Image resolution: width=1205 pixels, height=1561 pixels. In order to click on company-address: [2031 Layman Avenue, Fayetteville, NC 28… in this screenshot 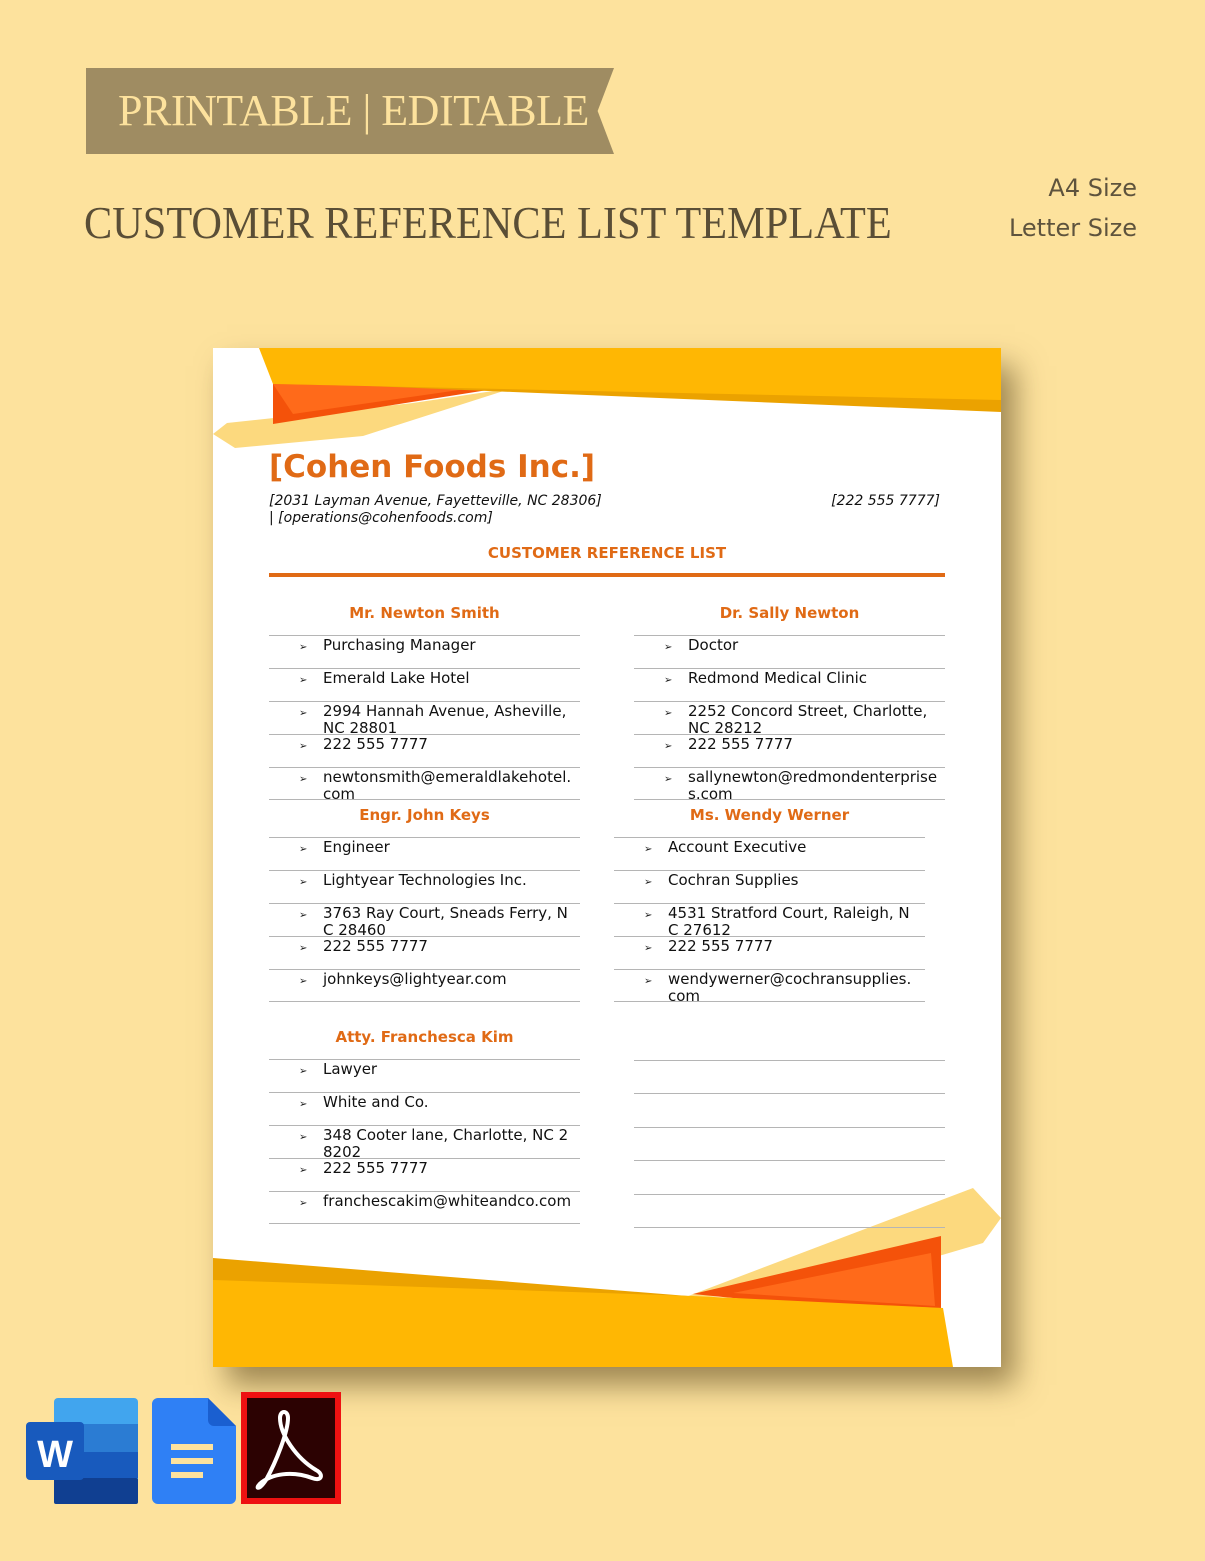, I will do `click(435, 501)`.